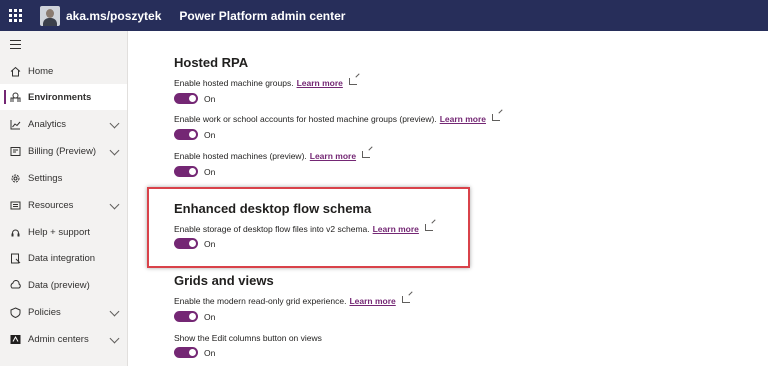 The width and height of the screenshot is (768, 366). What do you see at coordinates (51, 205) in the screenshot?
I see `sidebar-item-label: Resources` at bounding box center [51, 205].